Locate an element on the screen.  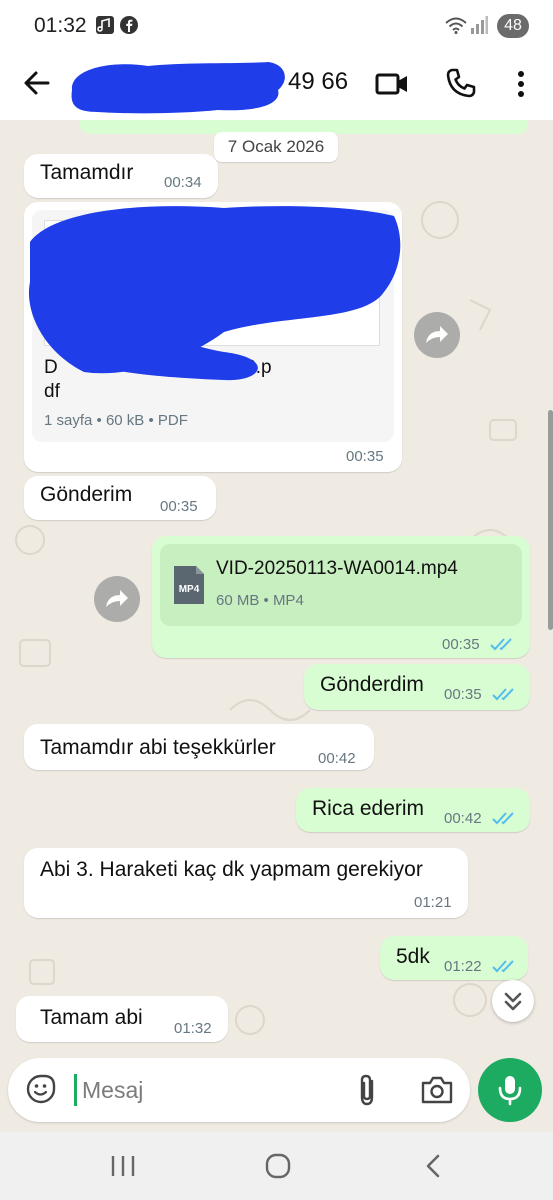
date-separator: 7 Ocak 2026 is located at coordinates (276, 147).